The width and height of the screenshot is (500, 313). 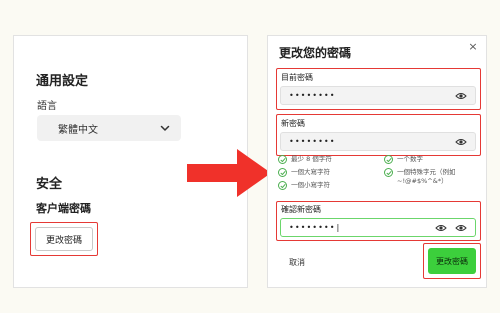 What do you see at coordinates (304, 172) in the screenshot?
I see `requirement-item: 一個大寫字符` at bounding box center [304, 172].